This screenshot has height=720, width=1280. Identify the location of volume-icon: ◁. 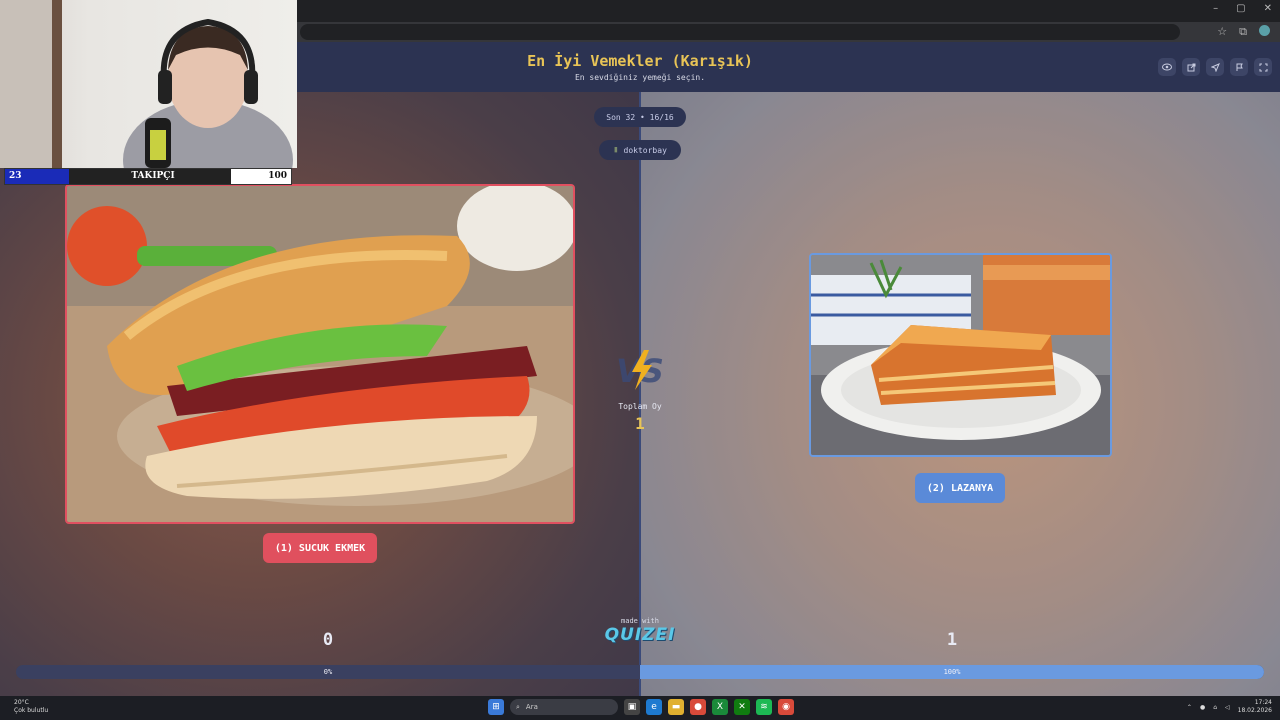
(1227, 707).